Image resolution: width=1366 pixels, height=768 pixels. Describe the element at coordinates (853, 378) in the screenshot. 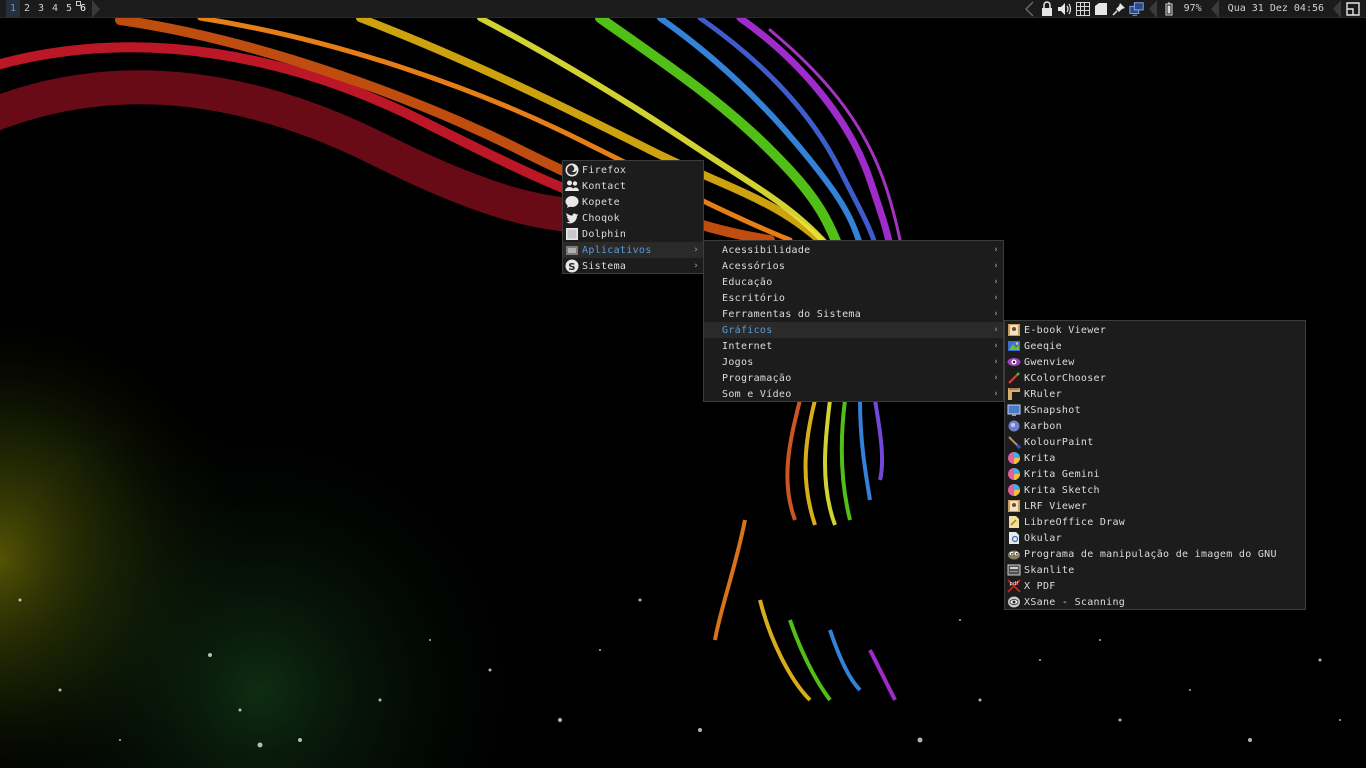

I see `category-programacao: Programação ›` at that location.